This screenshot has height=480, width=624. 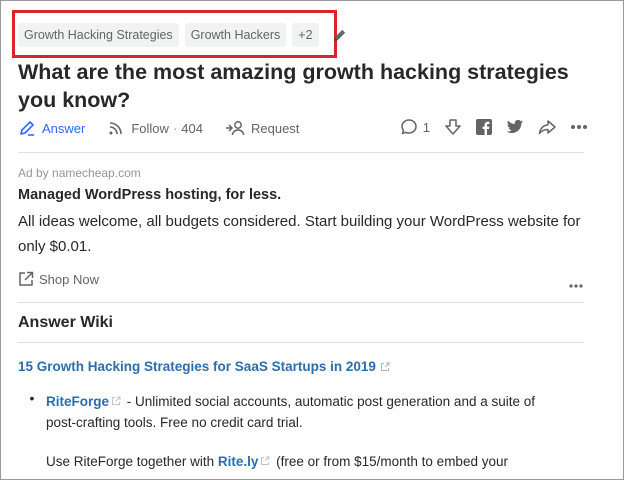 I want to click on follow-icon, so click(x=116, y=128).